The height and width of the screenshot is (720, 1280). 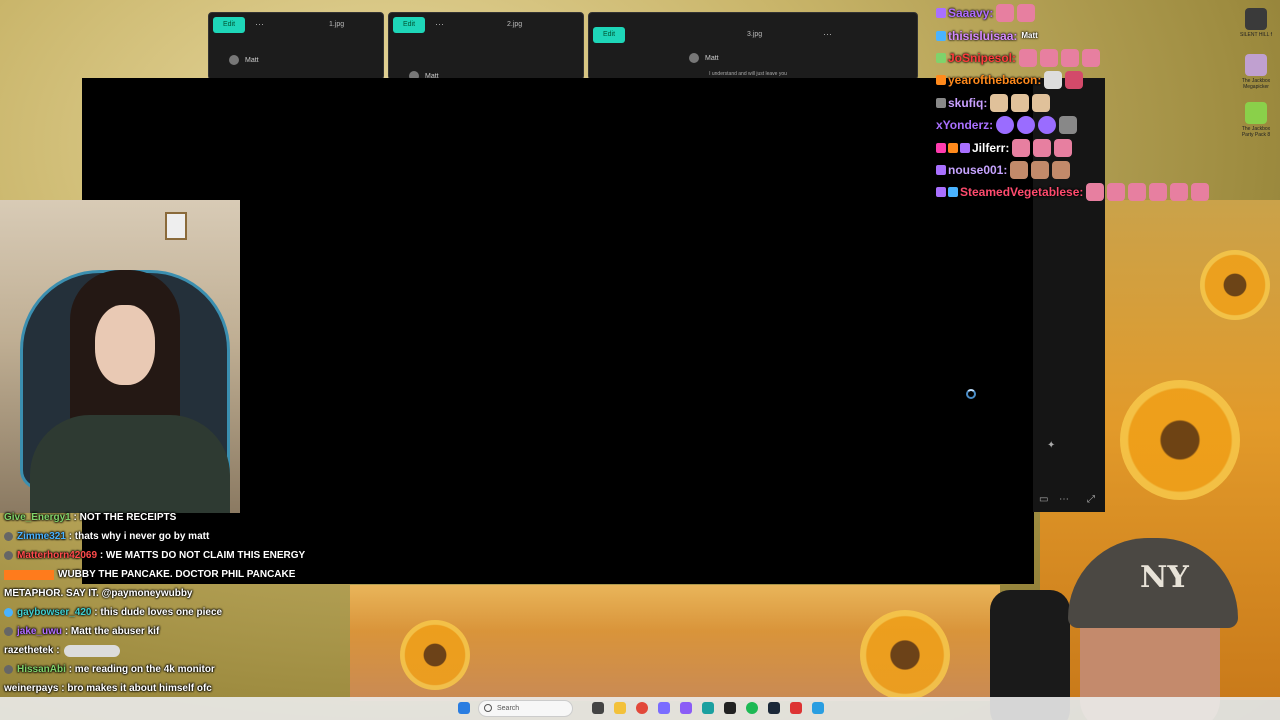 What do you see at coordinates (598, 708) in the screenshot?
I see `task-view-icon` at bounding box center [598, 708].